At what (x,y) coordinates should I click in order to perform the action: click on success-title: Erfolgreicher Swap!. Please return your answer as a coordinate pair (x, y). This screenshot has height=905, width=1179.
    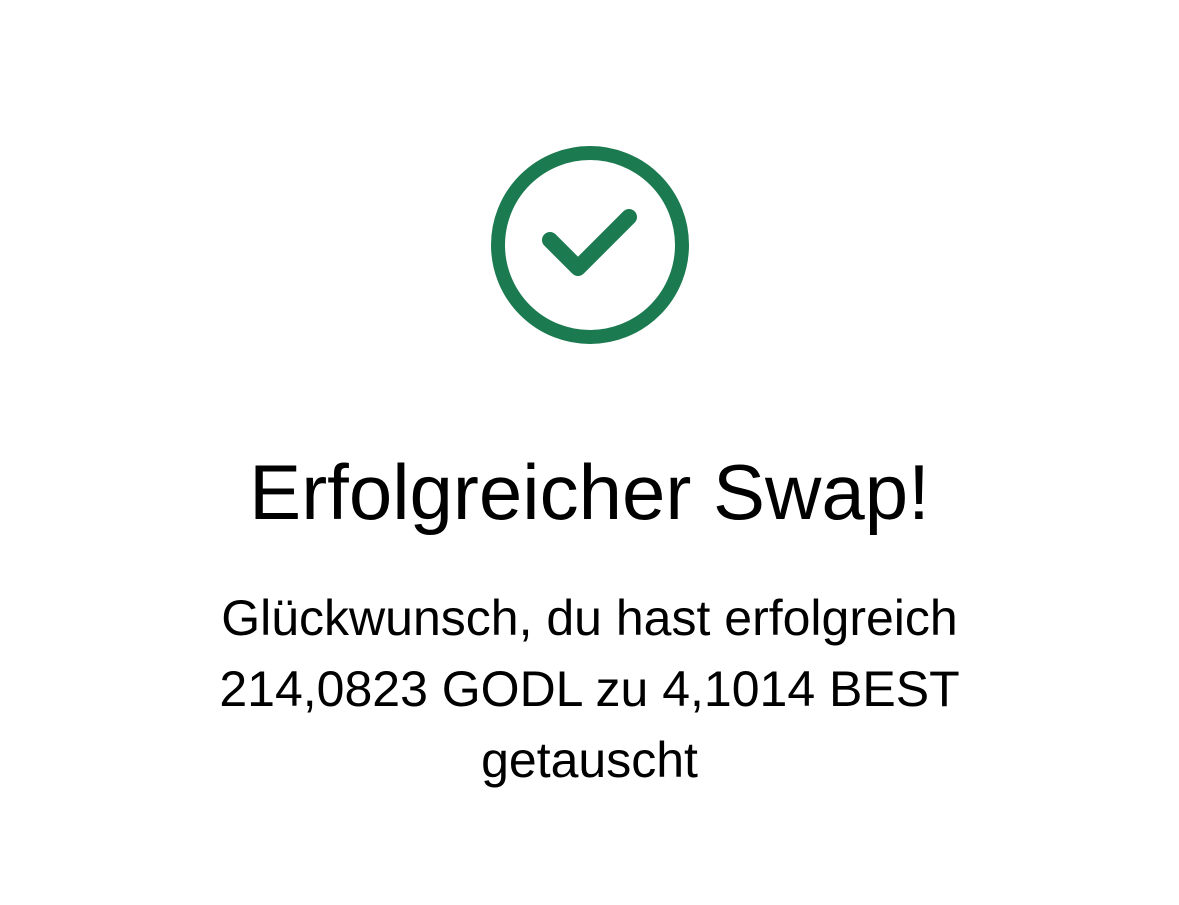
    Looking at the image, I should click on (589, 492).